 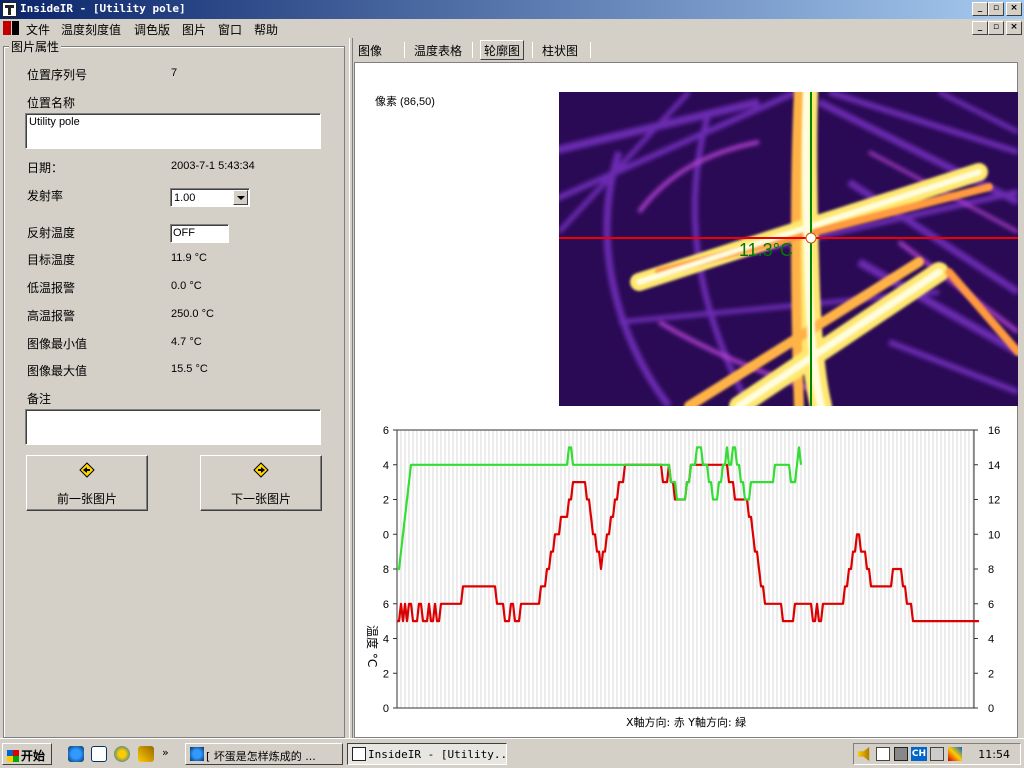 What do you see at coordinates (991, 605) in the screenshot?
I see `right-tick-label: 6` at bounding box center [991, 605].